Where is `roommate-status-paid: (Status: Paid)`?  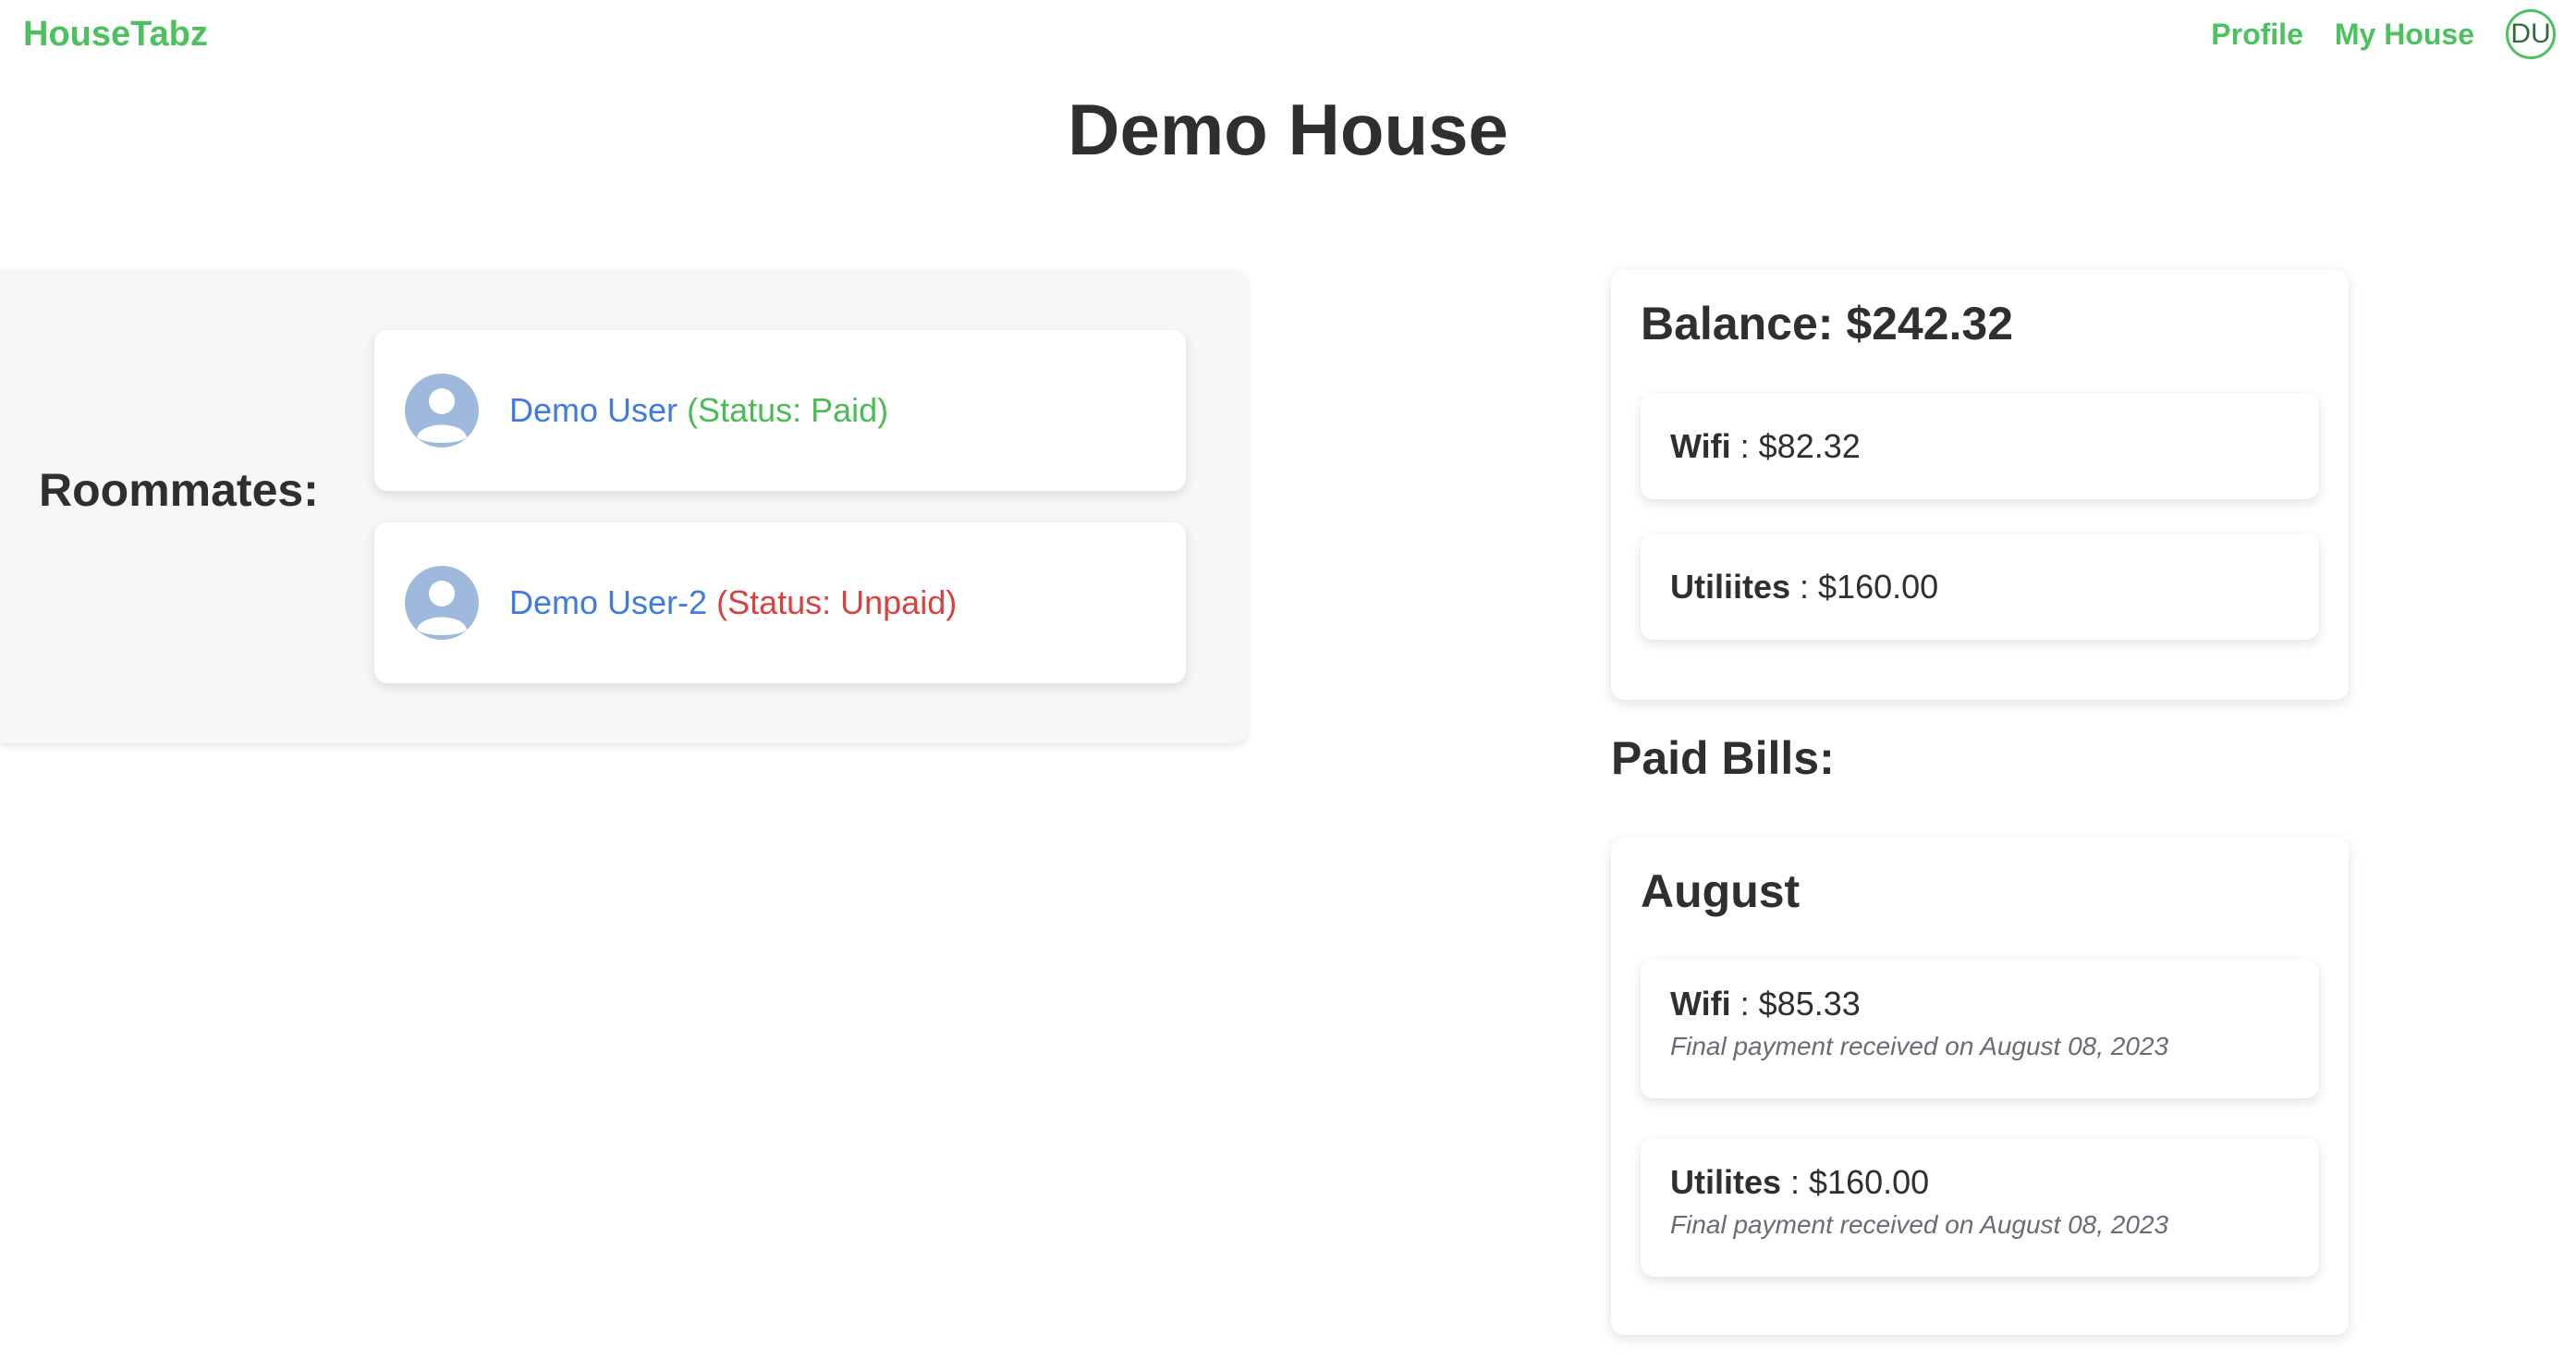 roommate-status-paid: (Status: Paid) is located at coordinates (788, 410).